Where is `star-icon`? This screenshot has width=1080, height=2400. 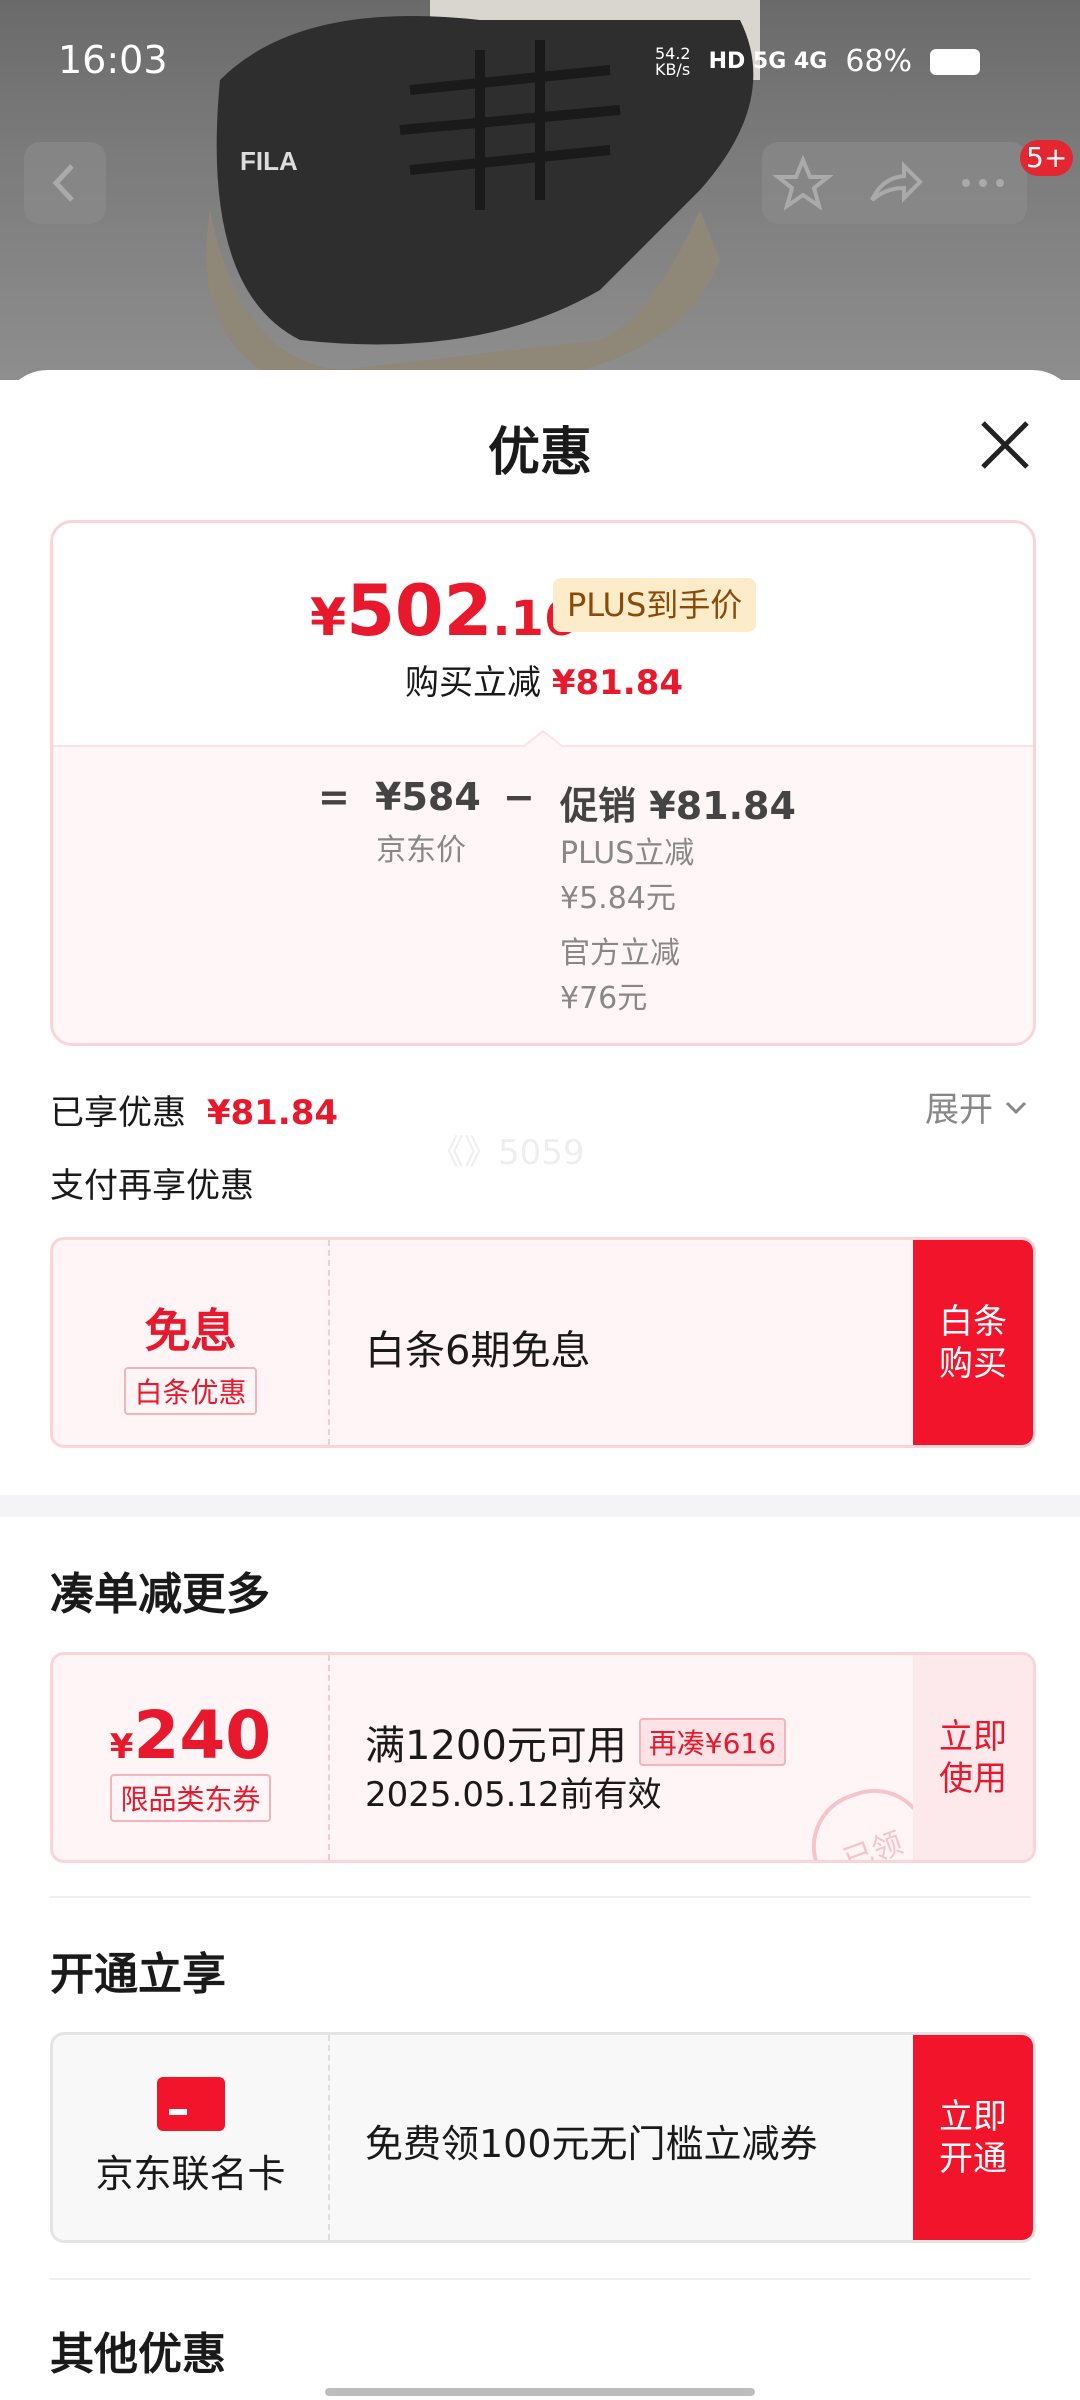
star-icon is located at coordinates (803, 183).